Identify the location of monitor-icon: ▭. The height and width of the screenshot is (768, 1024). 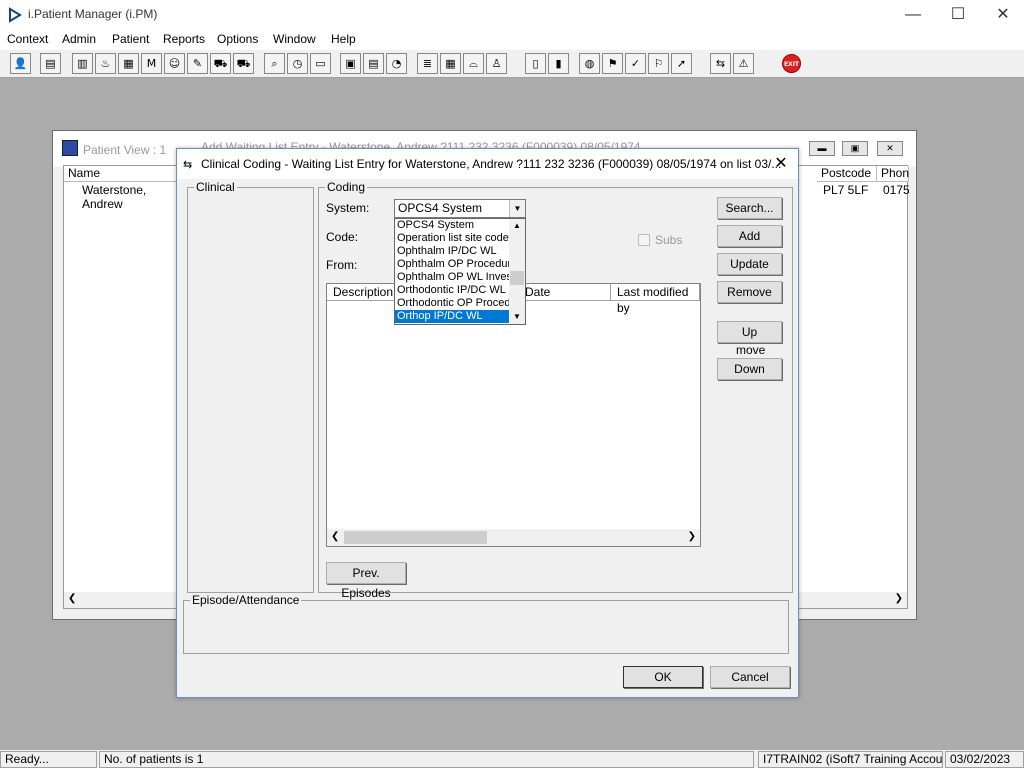
(320, 63).